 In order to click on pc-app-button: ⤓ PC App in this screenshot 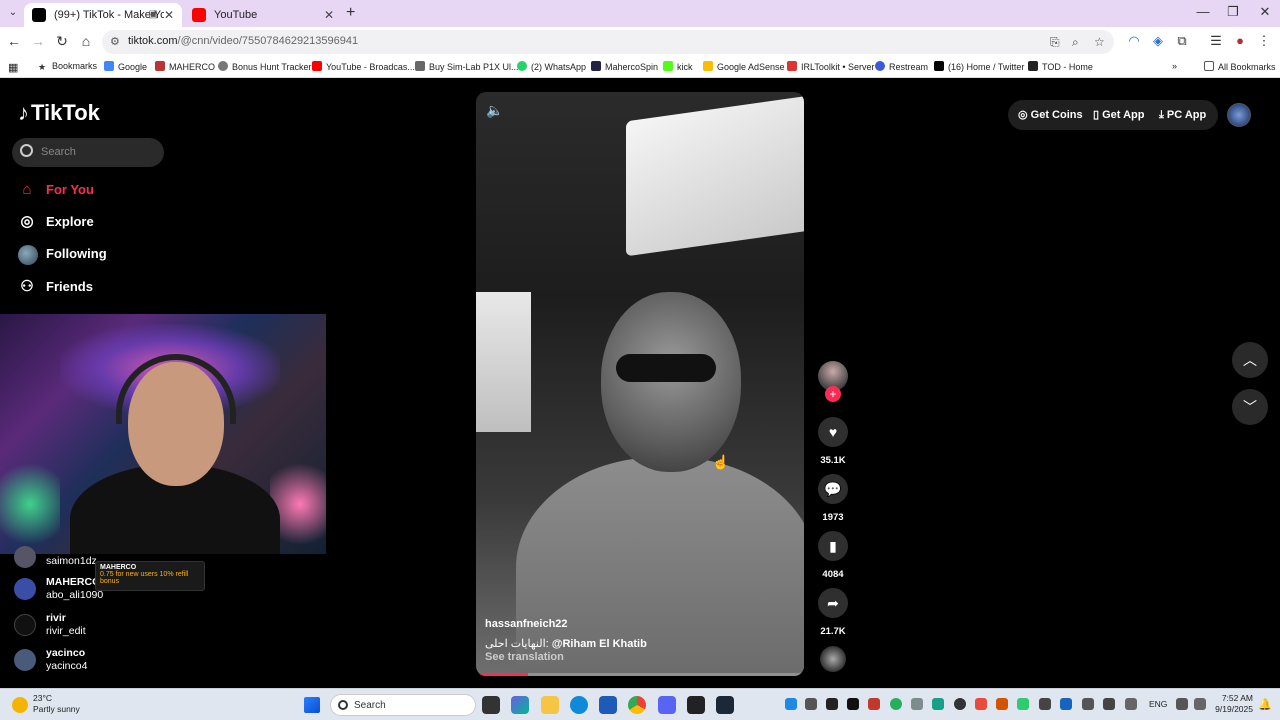, I will do `click(1182, 115)`.